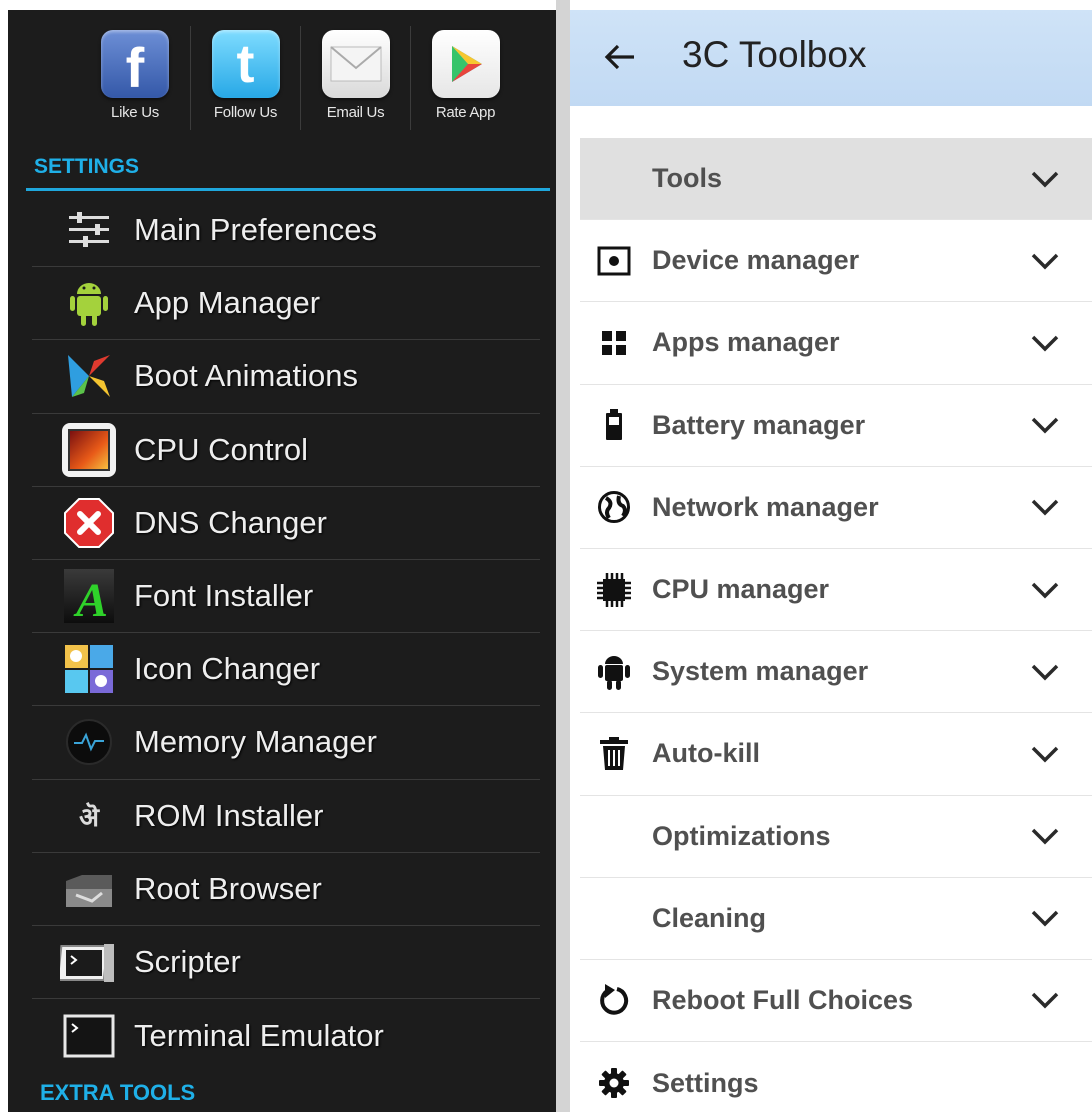  Describe the element at coordinates (288, 189) in the screenshot. I see `section-divider` at that location.